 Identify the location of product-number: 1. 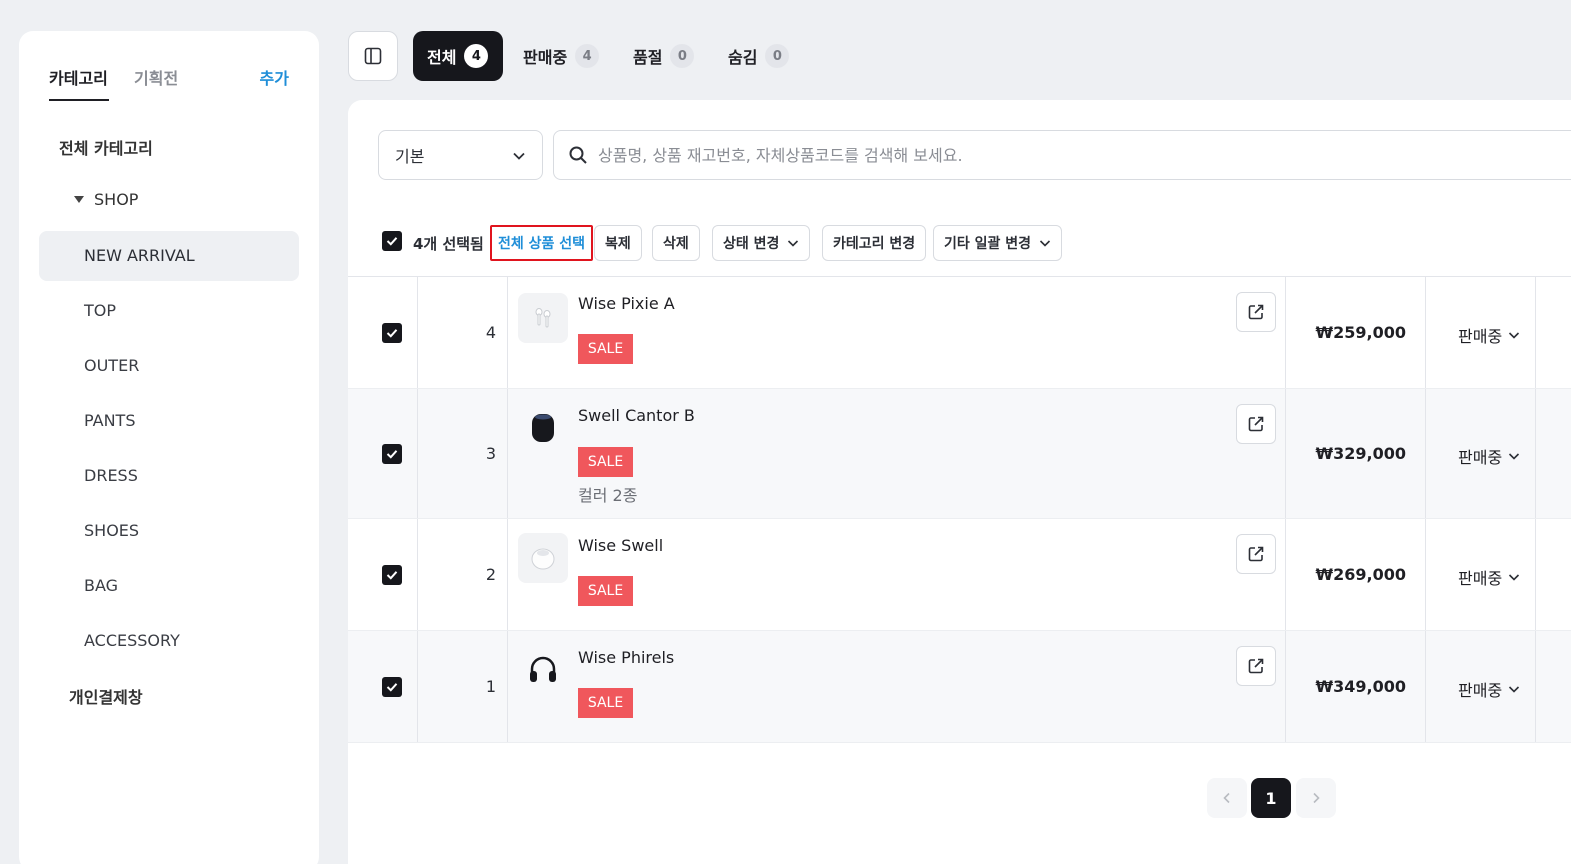
(490, 686).